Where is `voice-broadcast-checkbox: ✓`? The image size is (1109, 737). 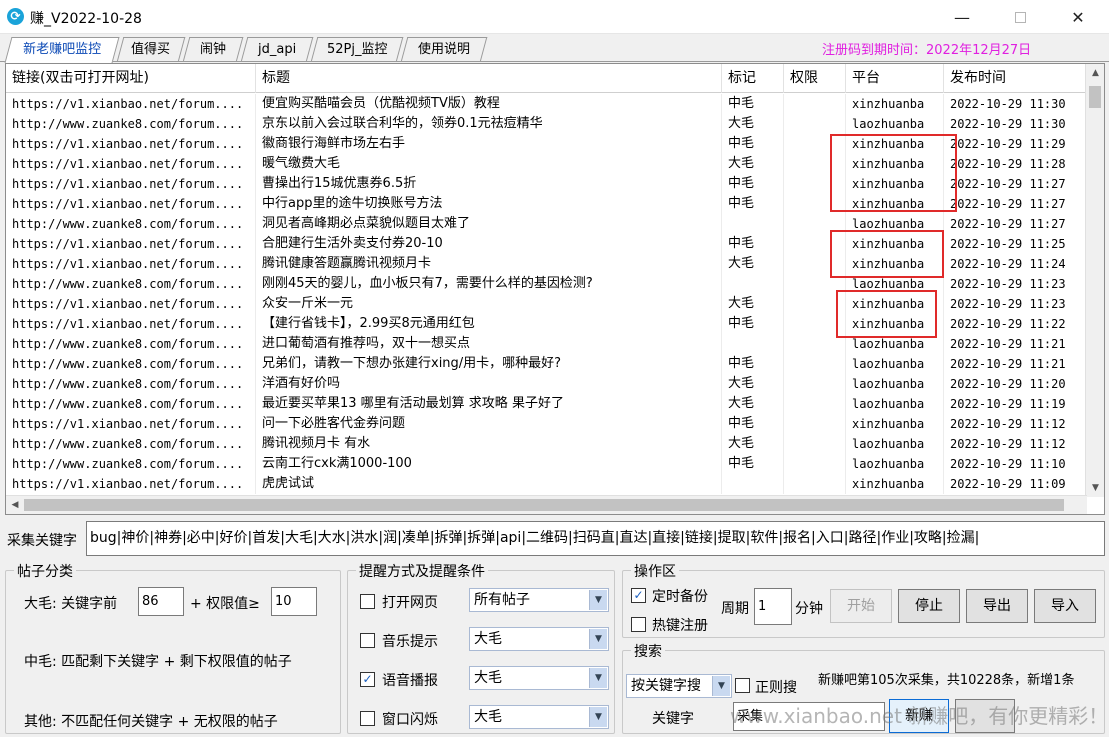
voice-broadcast-checkbox: ✓ is located at coordinates (367, 679).